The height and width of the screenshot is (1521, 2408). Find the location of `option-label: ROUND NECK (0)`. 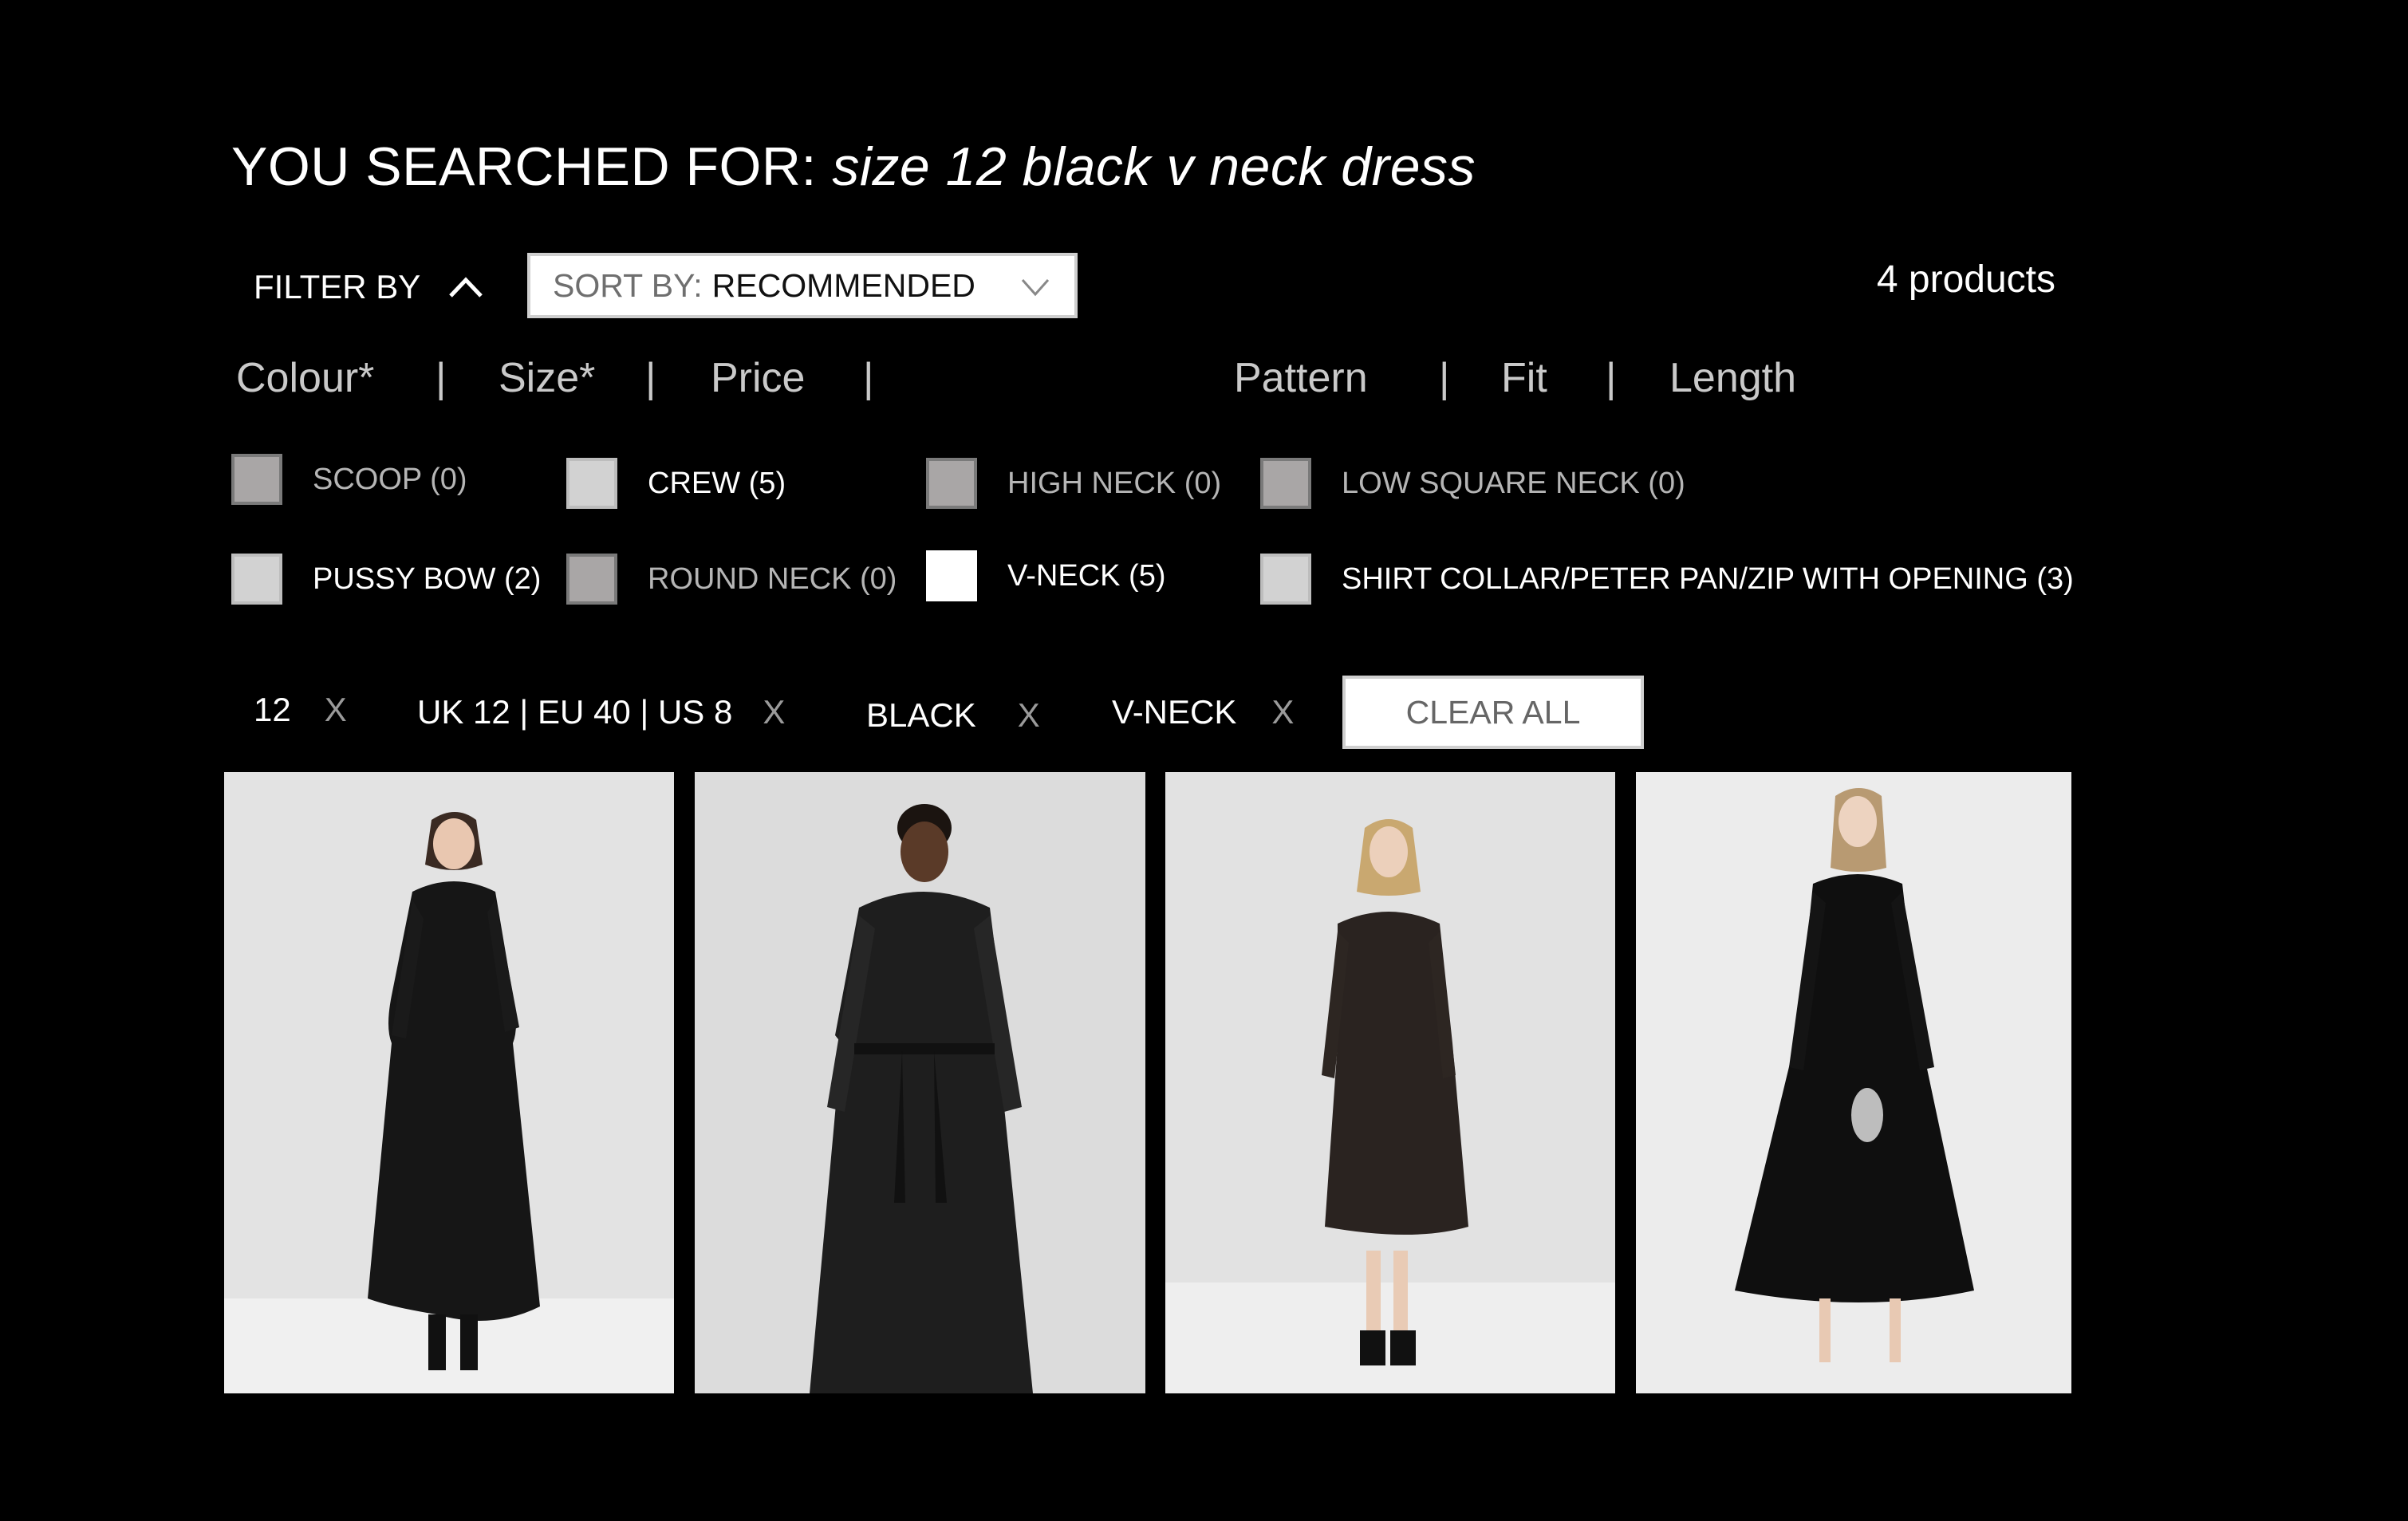

option-label: ROUND NECK (0) is located at coordinates (772, 579).